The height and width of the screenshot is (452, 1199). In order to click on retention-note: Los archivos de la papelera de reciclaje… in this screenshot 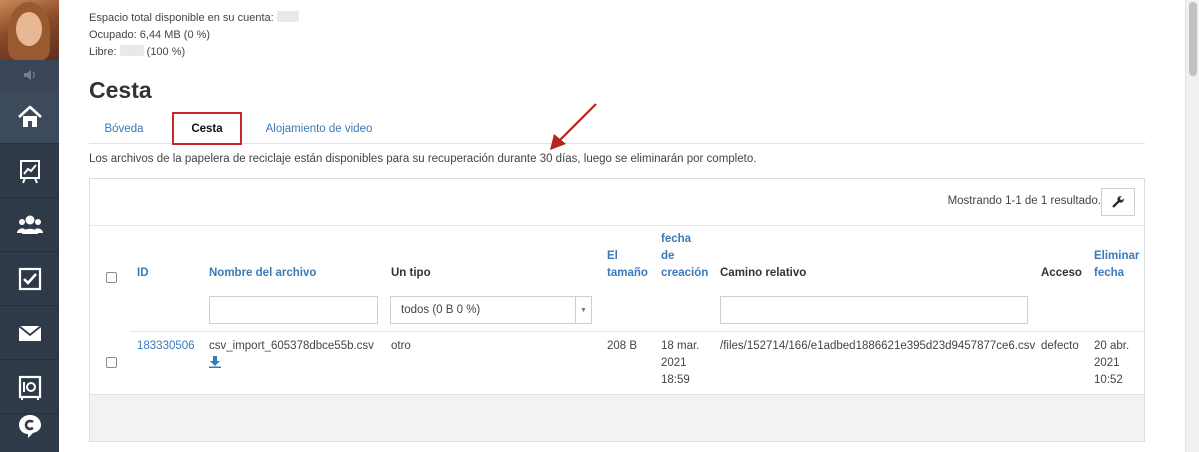, I will do `click(423, 159)`.